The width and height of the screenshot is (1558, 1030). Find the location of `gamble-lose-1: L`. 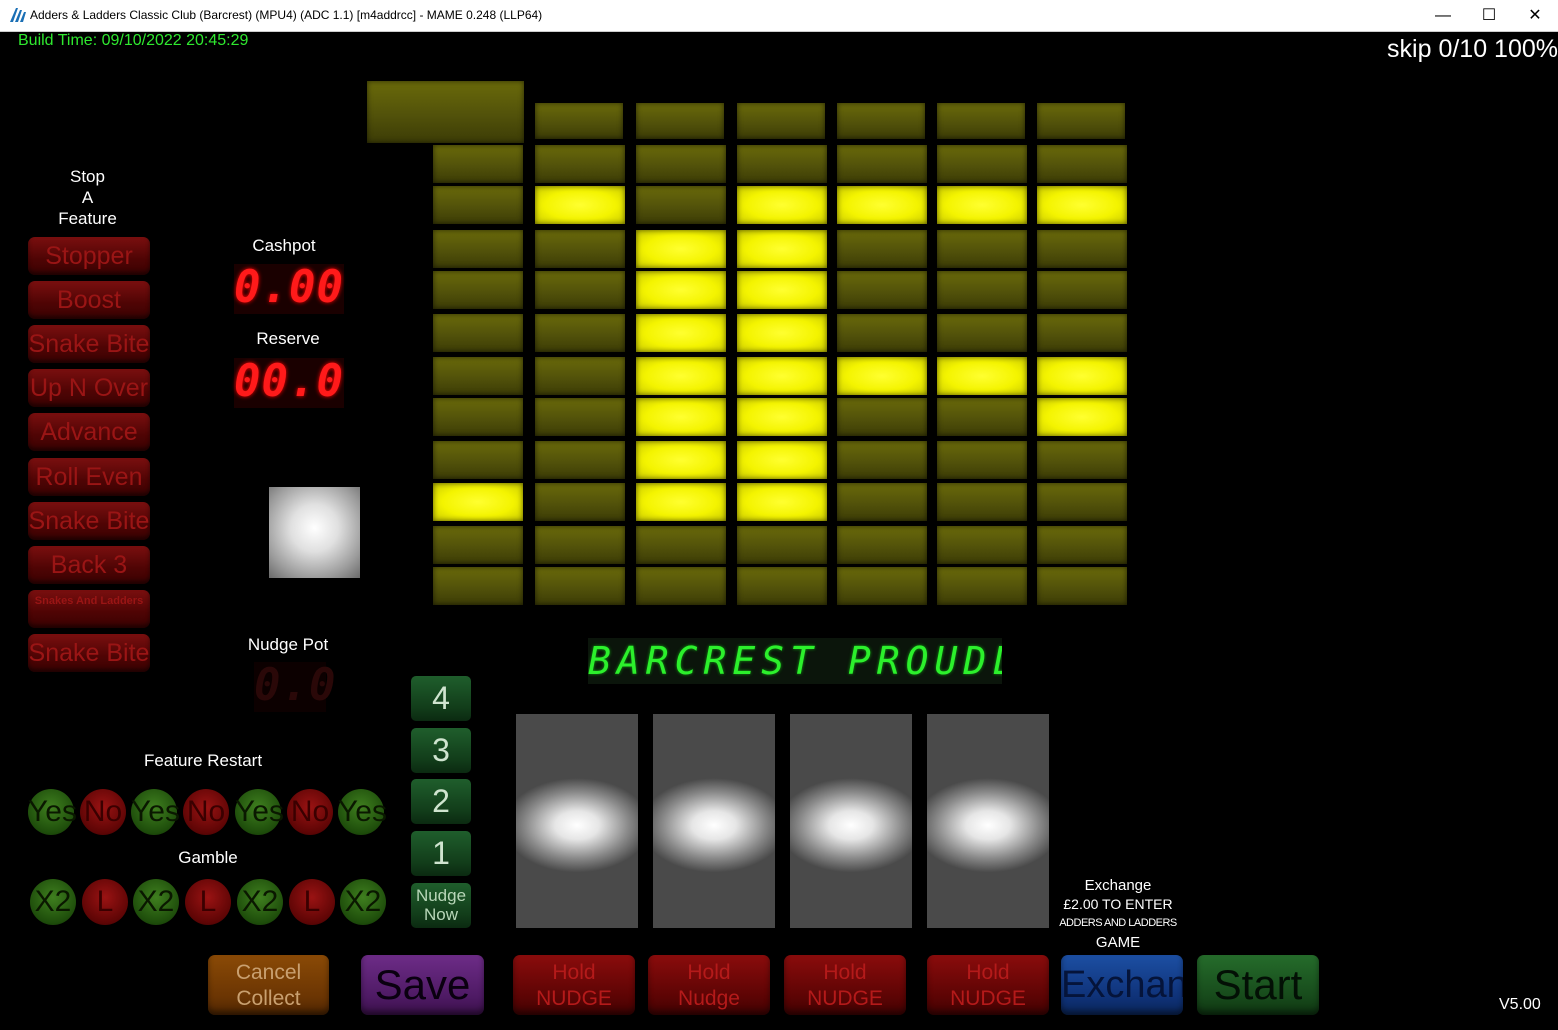

gamble-lose-1: L is located at coordinates (105, 902).